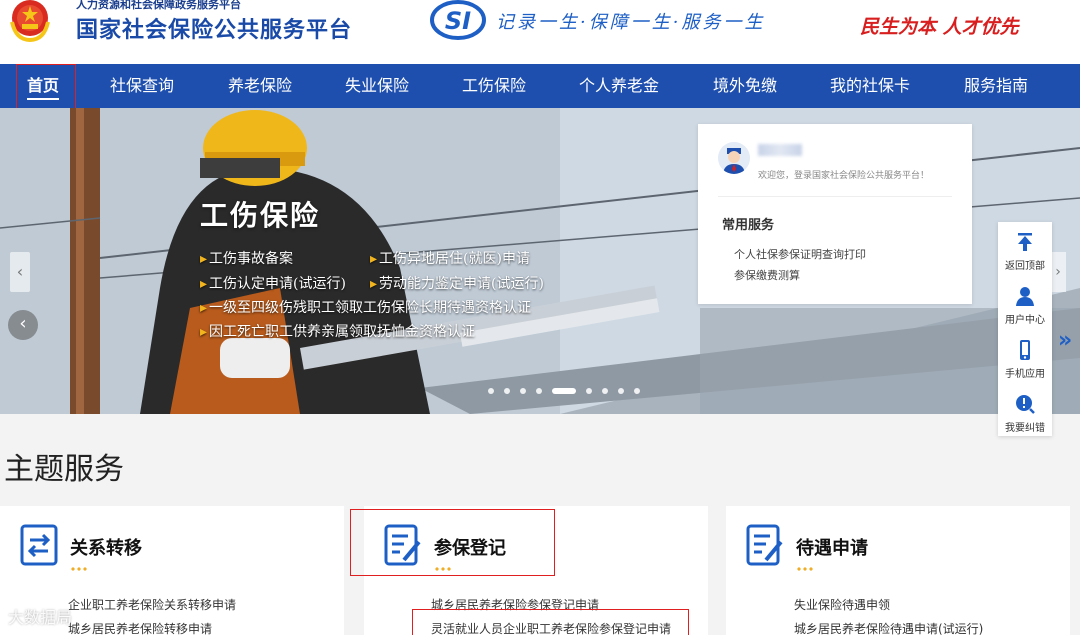 This screenshot has height=635, width=1080. Describe the element at coordinates (273, 283) in the screenshot. I see `banner-link-injury-identification: 工伤认定申请(试运行)` at that location.